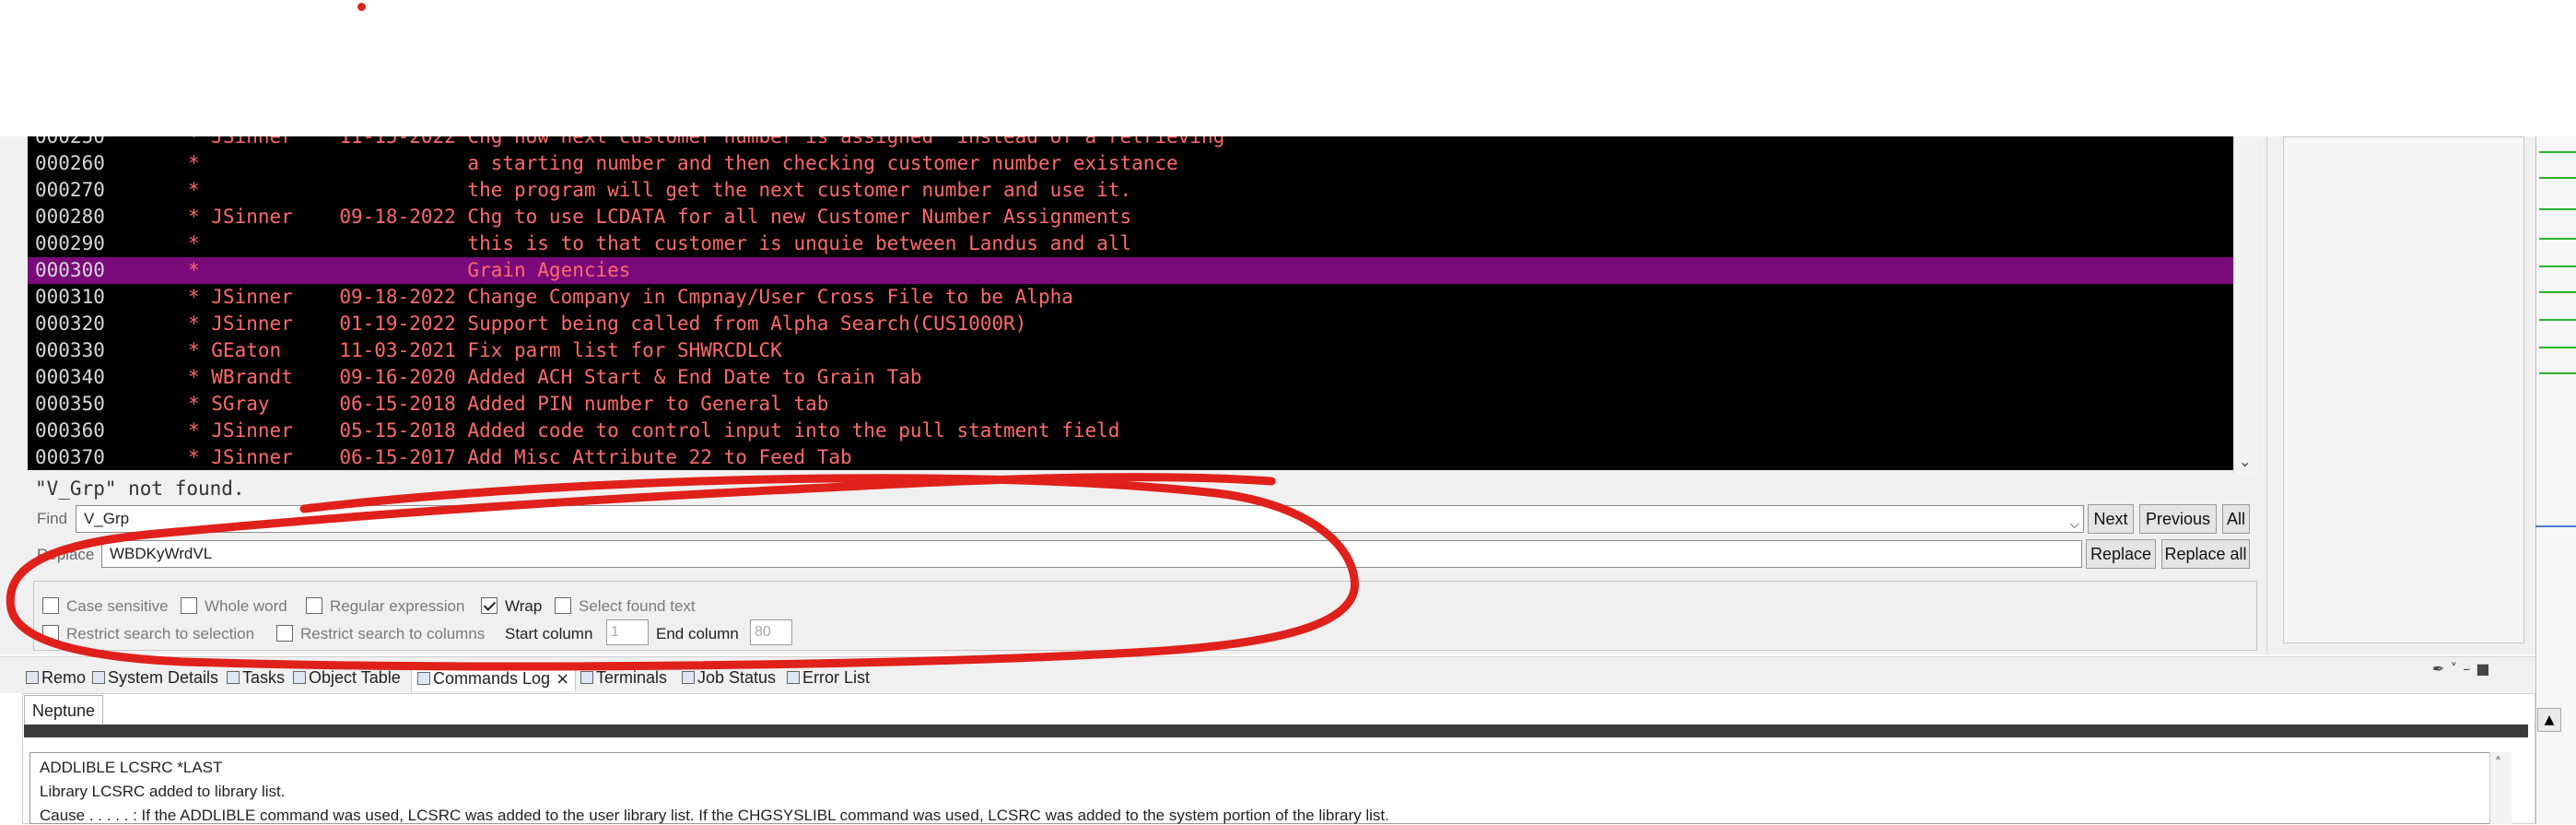  I want to click on replace-button: Replace, so click(2121, 554).